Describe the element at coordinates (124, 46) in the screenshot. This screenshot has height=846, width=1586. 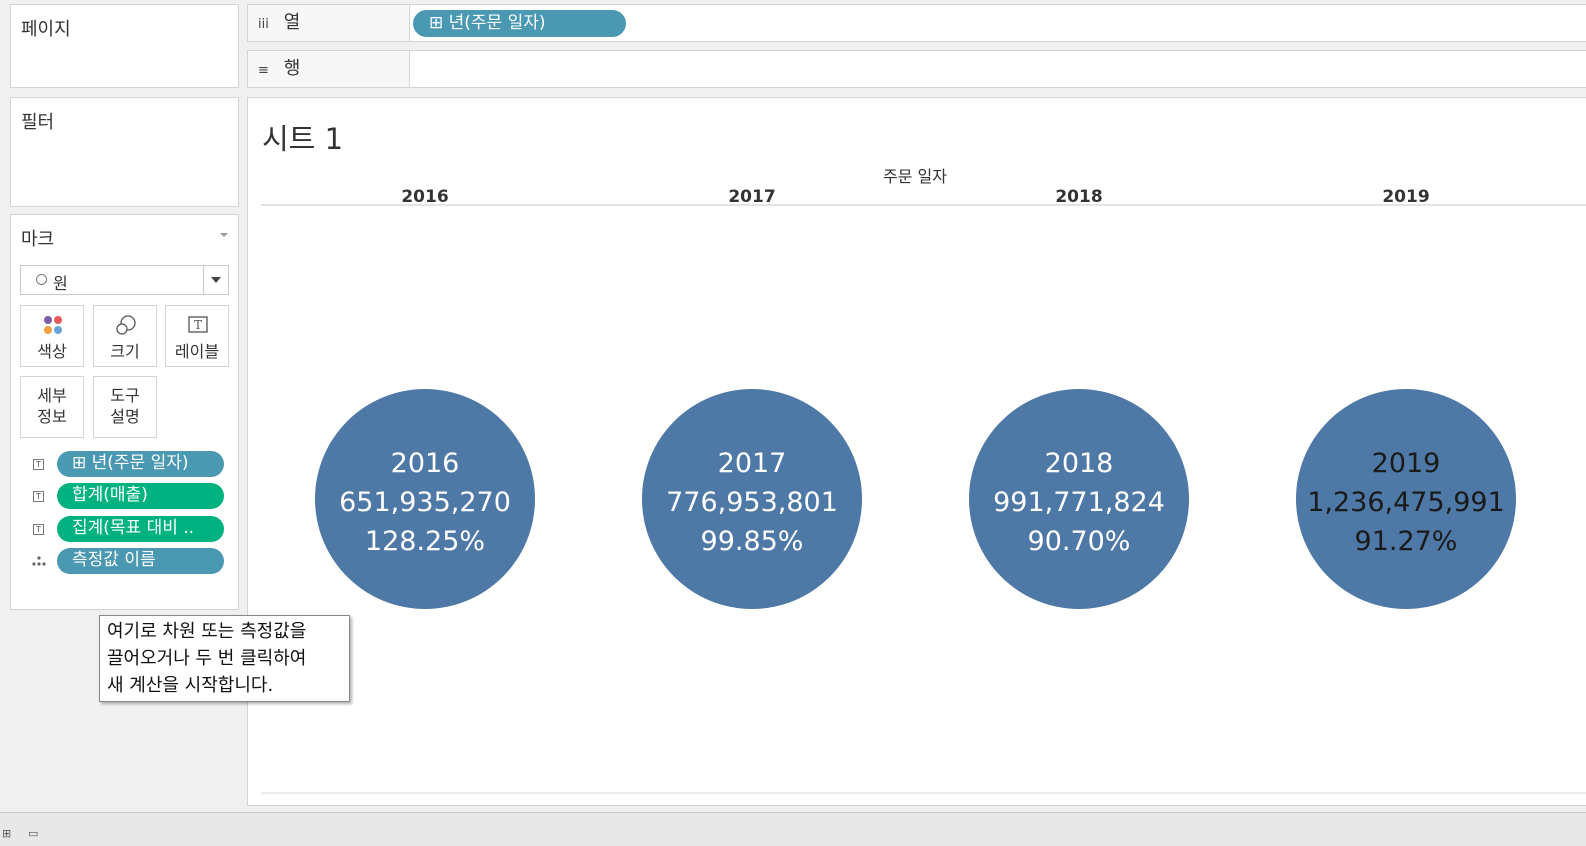
I see `pages-card: 페이지` at that location.